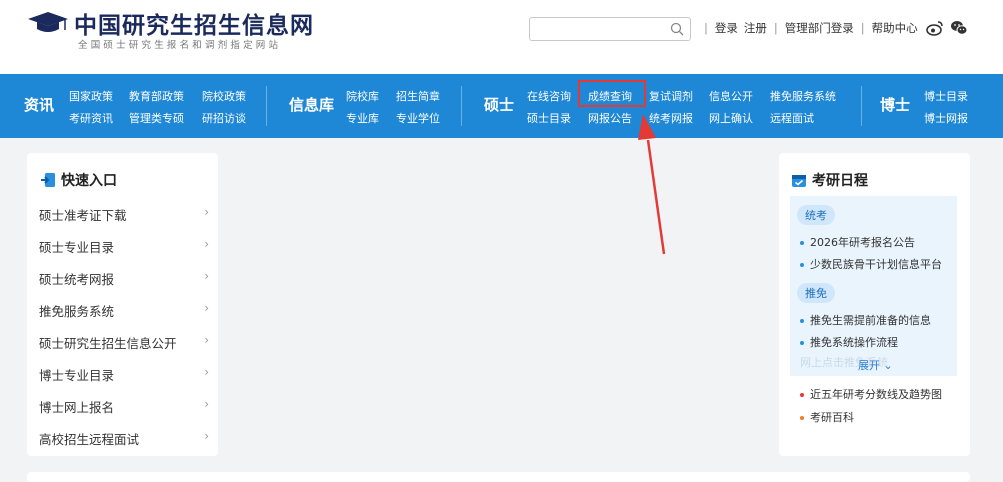  What do you see at coordinates (77, 407) in the screenshot?
I see `item-label: 博士网上报名` at bounding box center [77, 407].